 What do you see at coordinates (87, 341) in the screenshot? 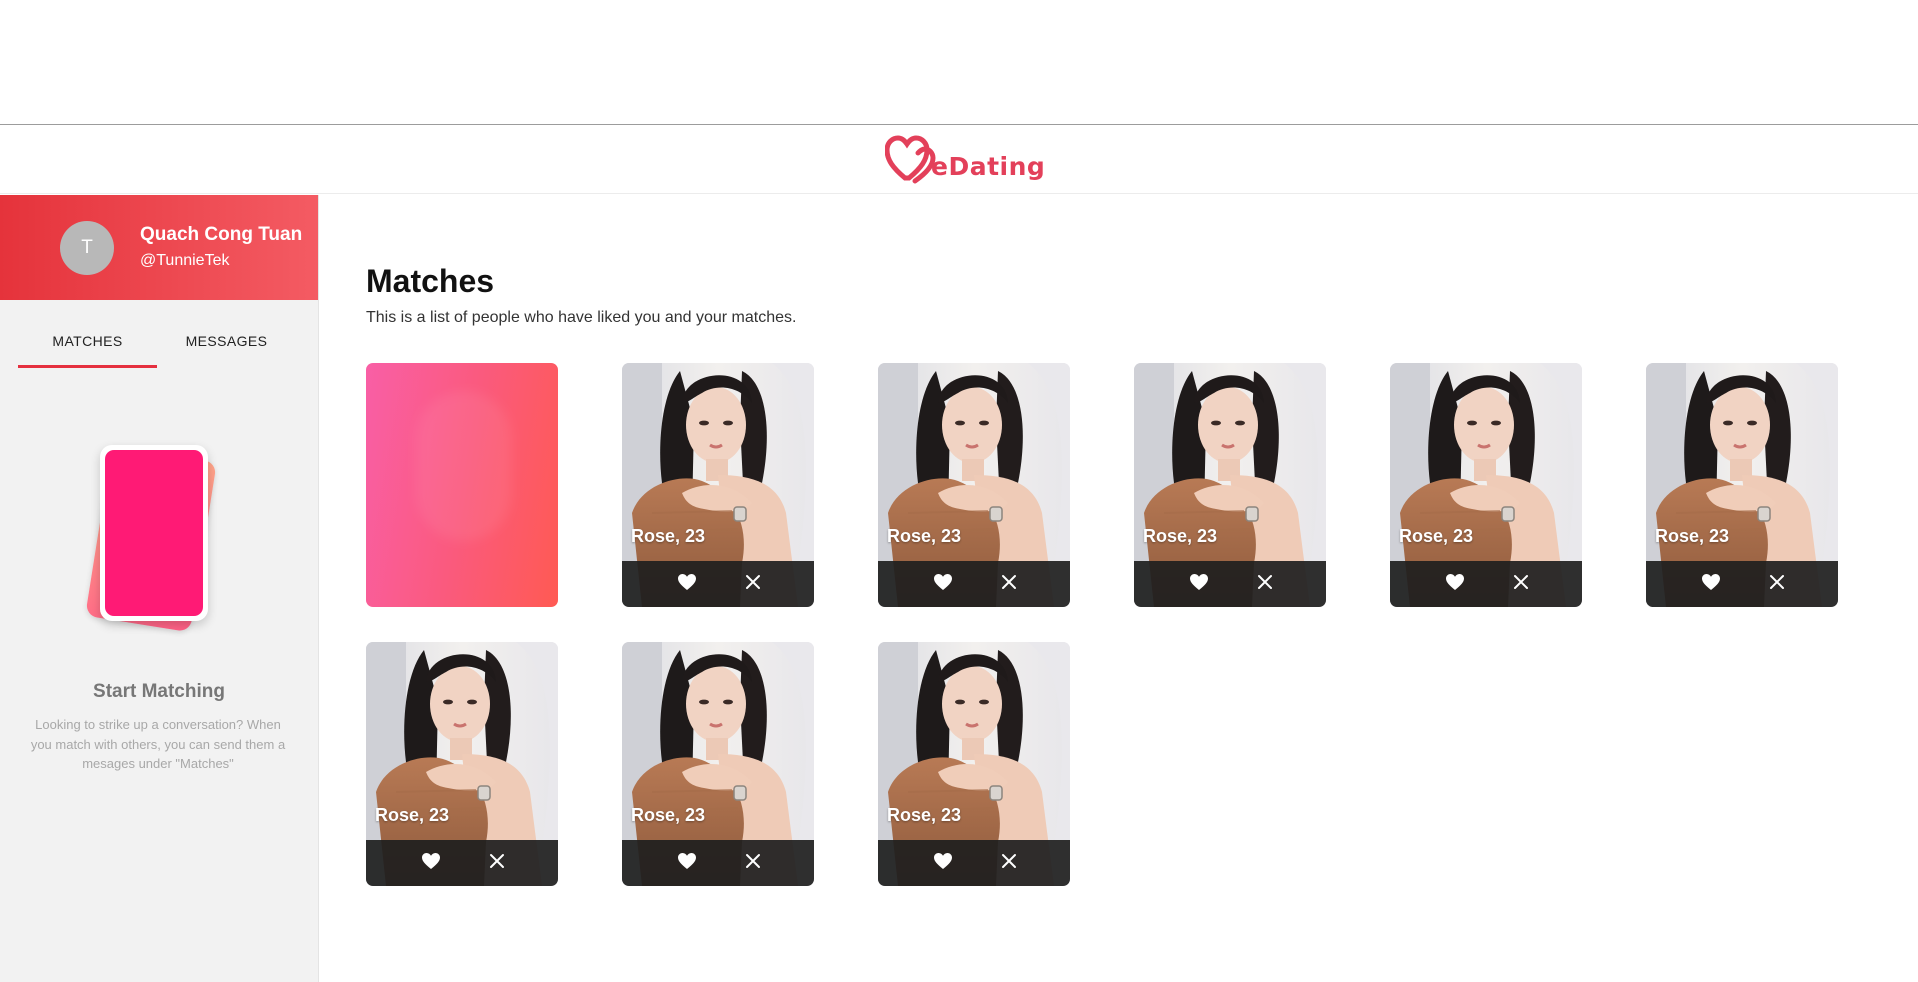
I see `tab-matches: MATCHES` at bounding box center [87, 341].